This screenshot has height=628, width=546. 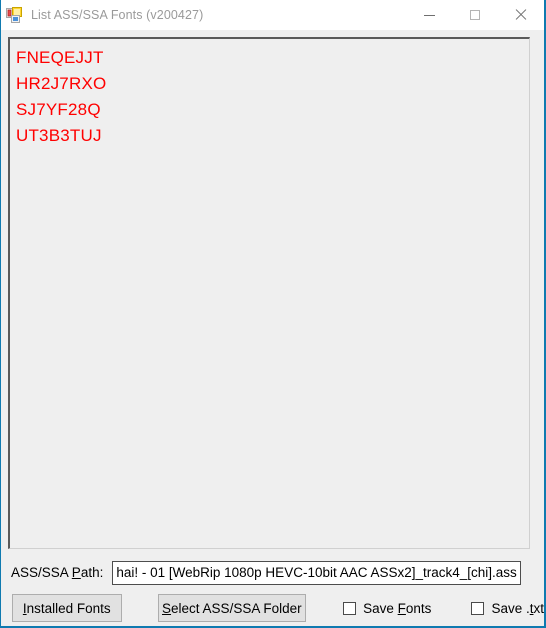 What do you see at coordinates (236, 608) in the screenshot?
I see `select-folder-label: elect ASS/SSA Folder` at bounding box center [236, 608].